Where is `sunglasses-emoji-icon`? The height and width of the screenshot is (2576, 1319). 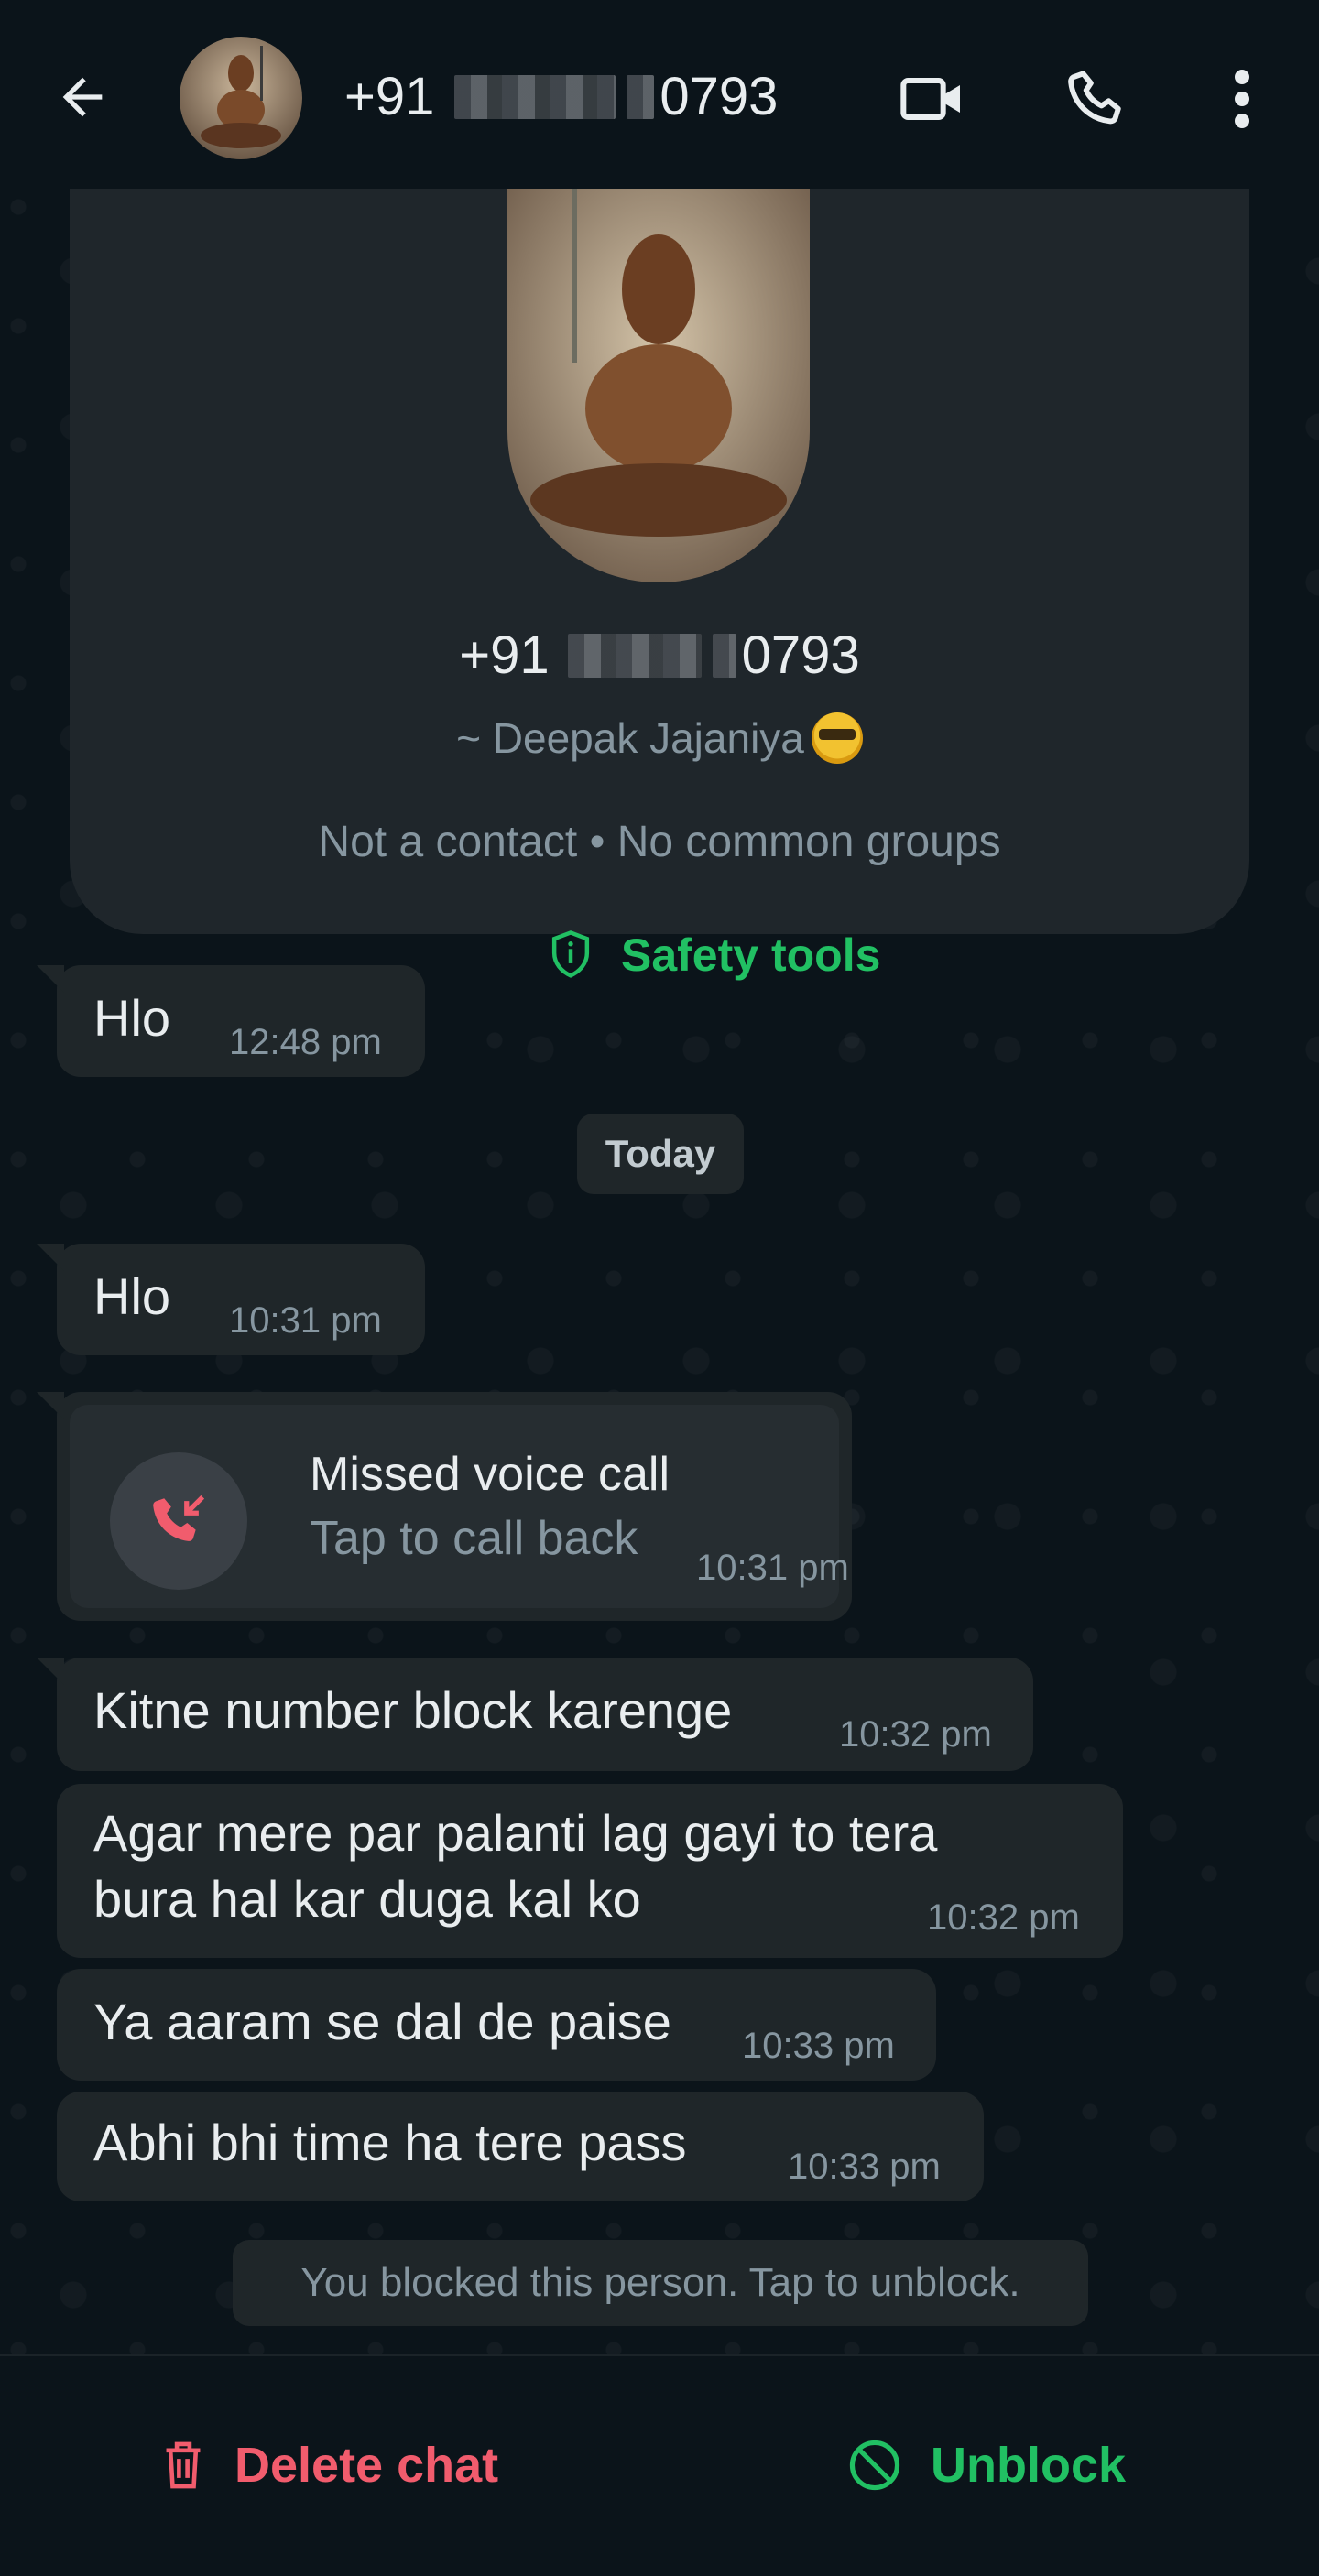 sunglasses-emoji-icon is located at coordinates (837, 738).